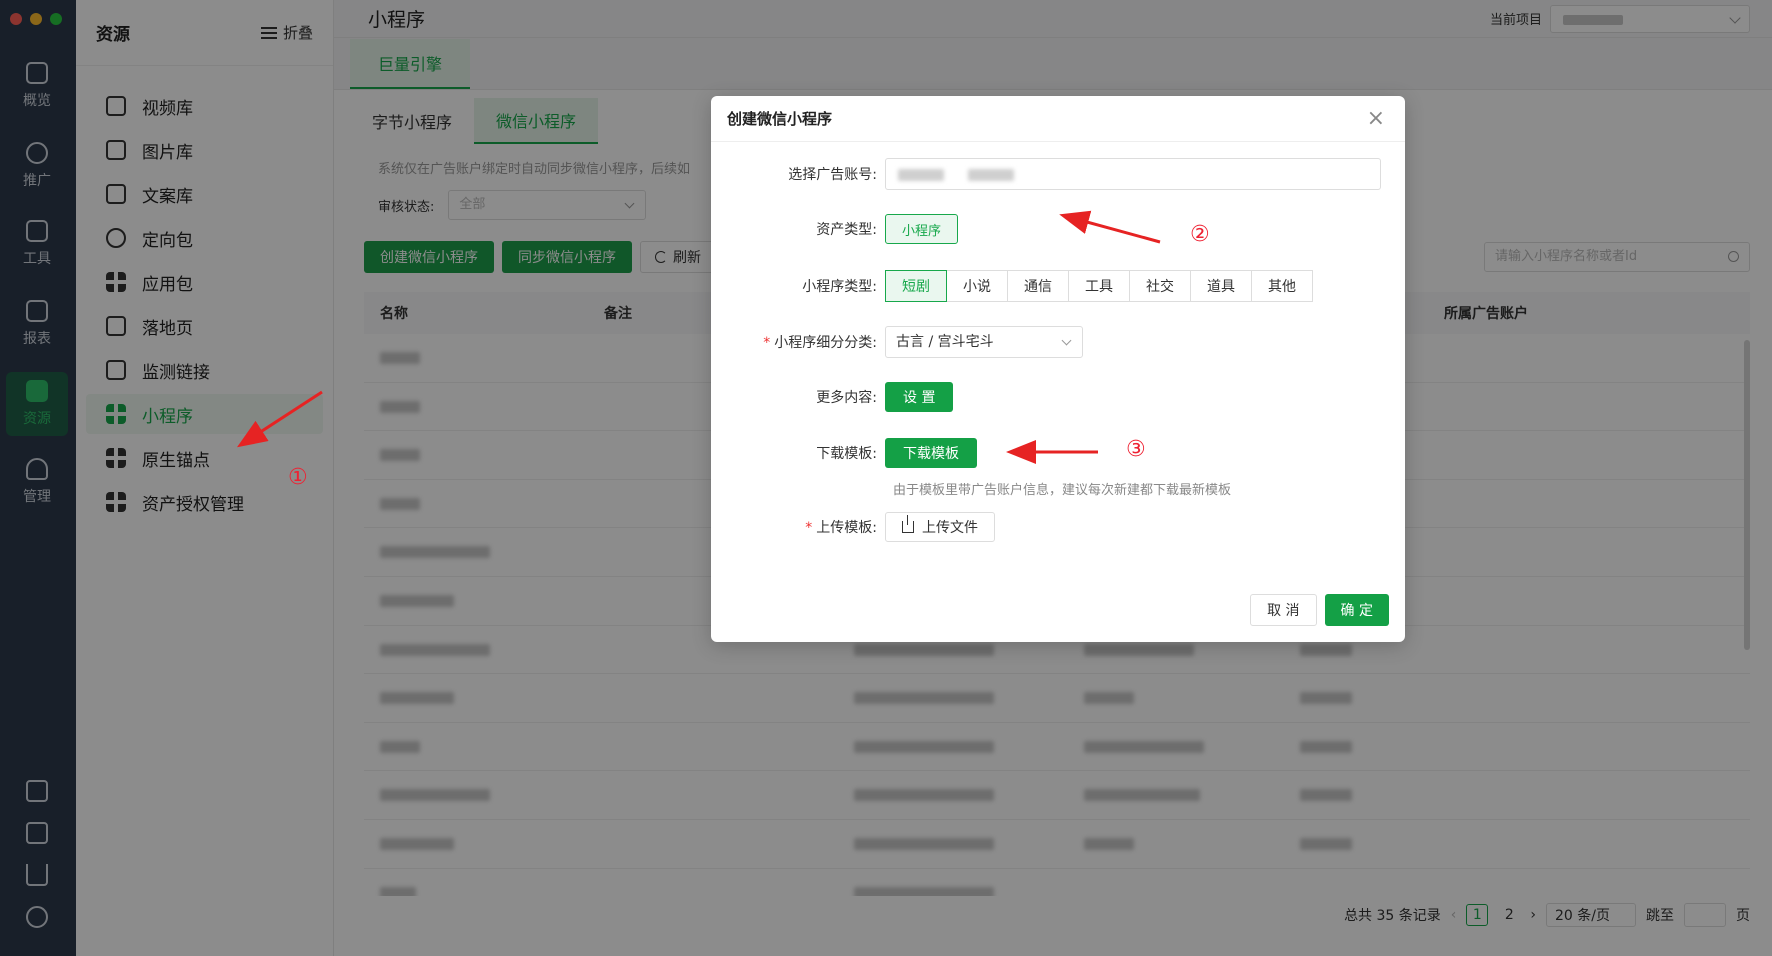  I want to click on chevron-down-icon, so click(1066, 340).